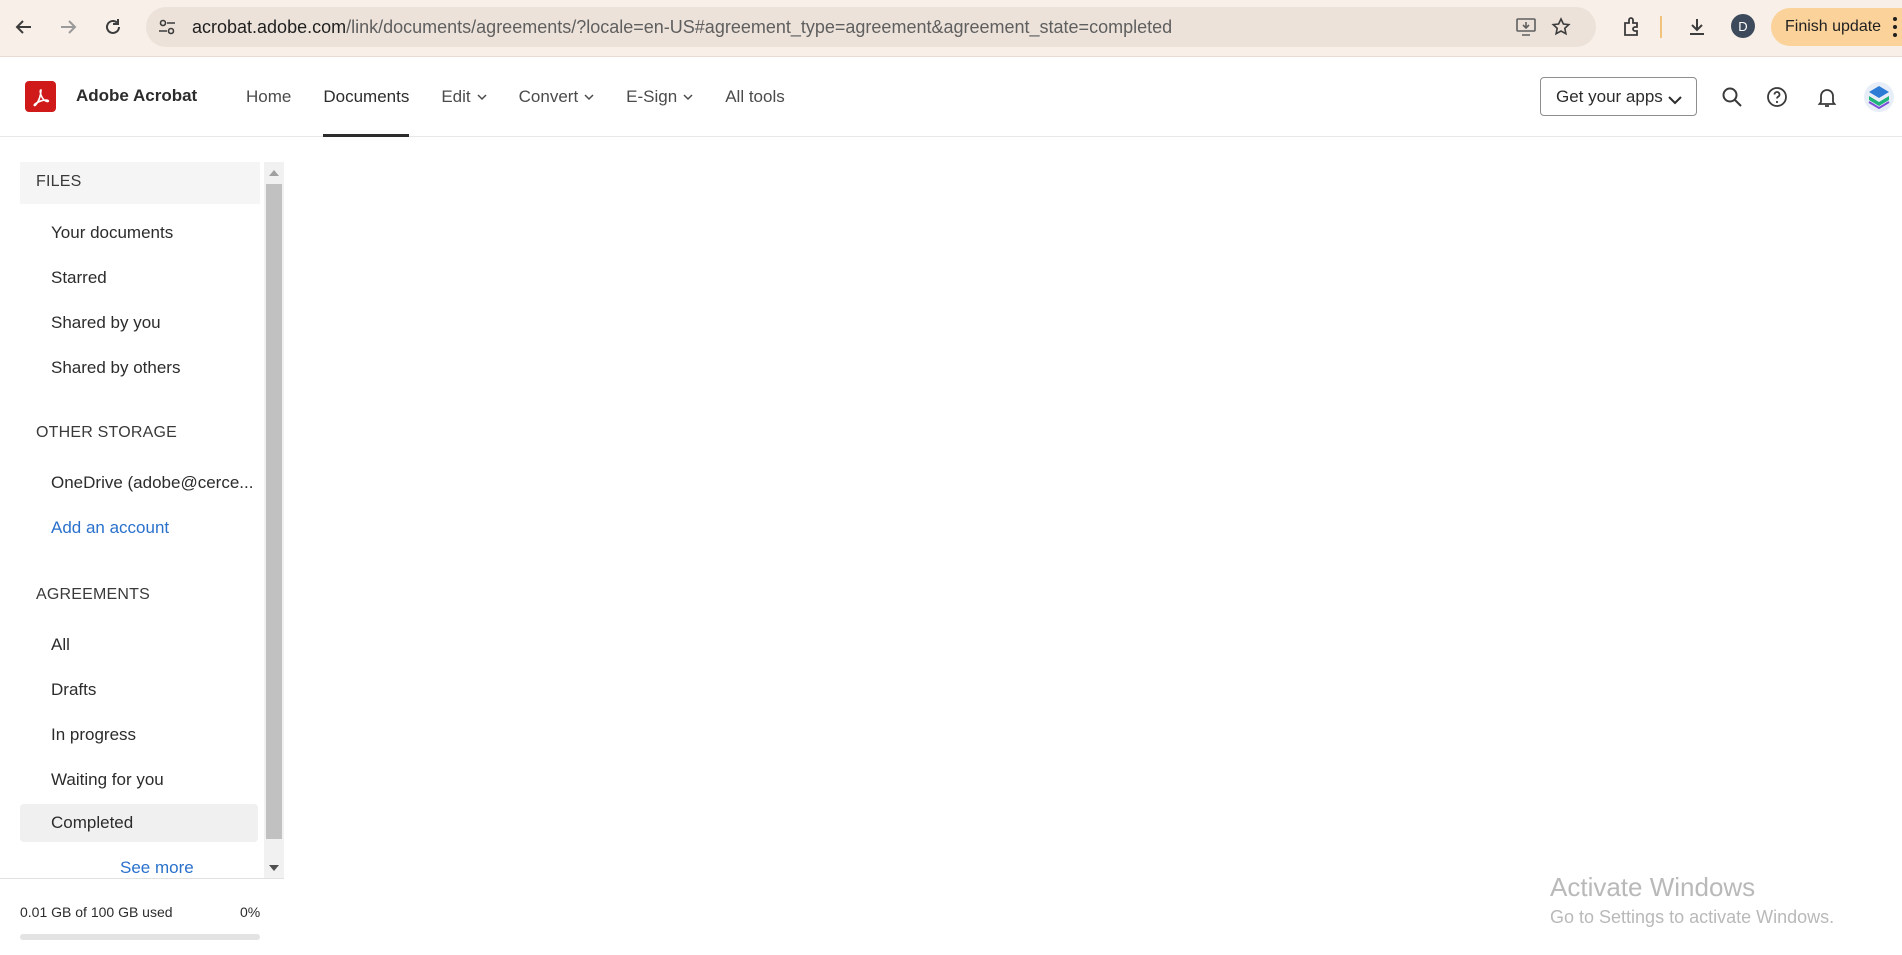  What do you see at coordinates (652, 96) in the screenshot?
I see `nav-esign-label: E-Sign` at bounding box center [652, 96].